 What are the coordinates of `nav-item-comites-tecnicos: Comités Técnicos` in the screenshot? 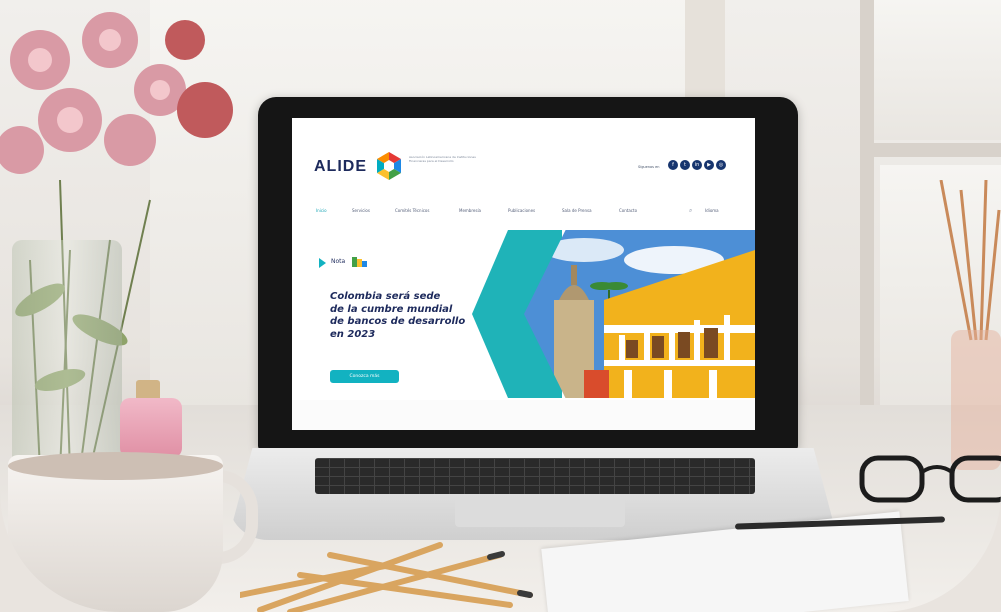 It's located at (412, 210).